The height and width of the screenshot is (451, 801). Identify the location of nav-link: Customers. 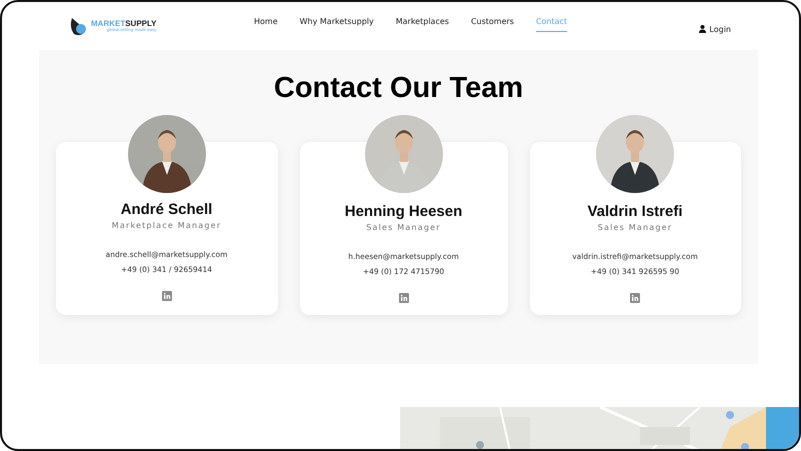
(492, 24).